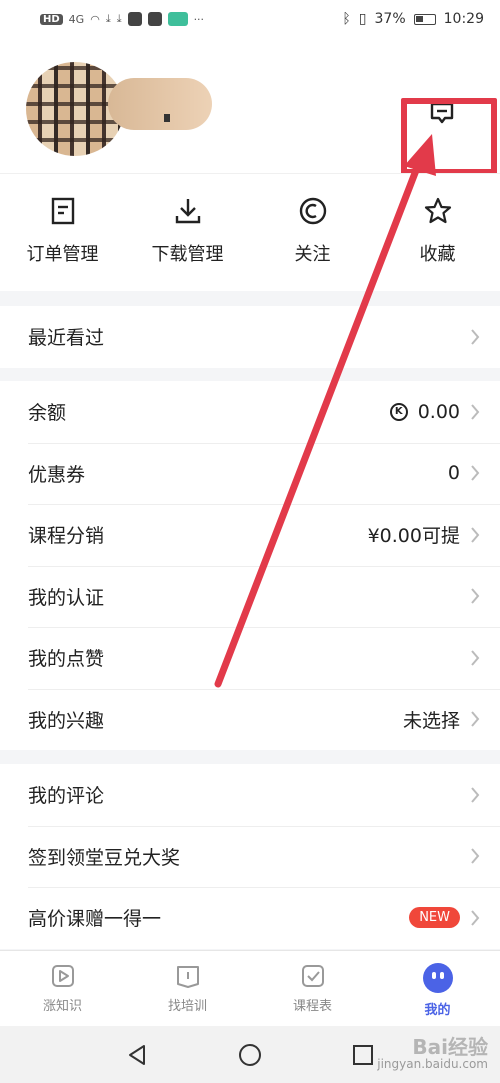  Describe the element at coordinates (363, 1055) in the screenshot. I see `recents-icon` at that location.